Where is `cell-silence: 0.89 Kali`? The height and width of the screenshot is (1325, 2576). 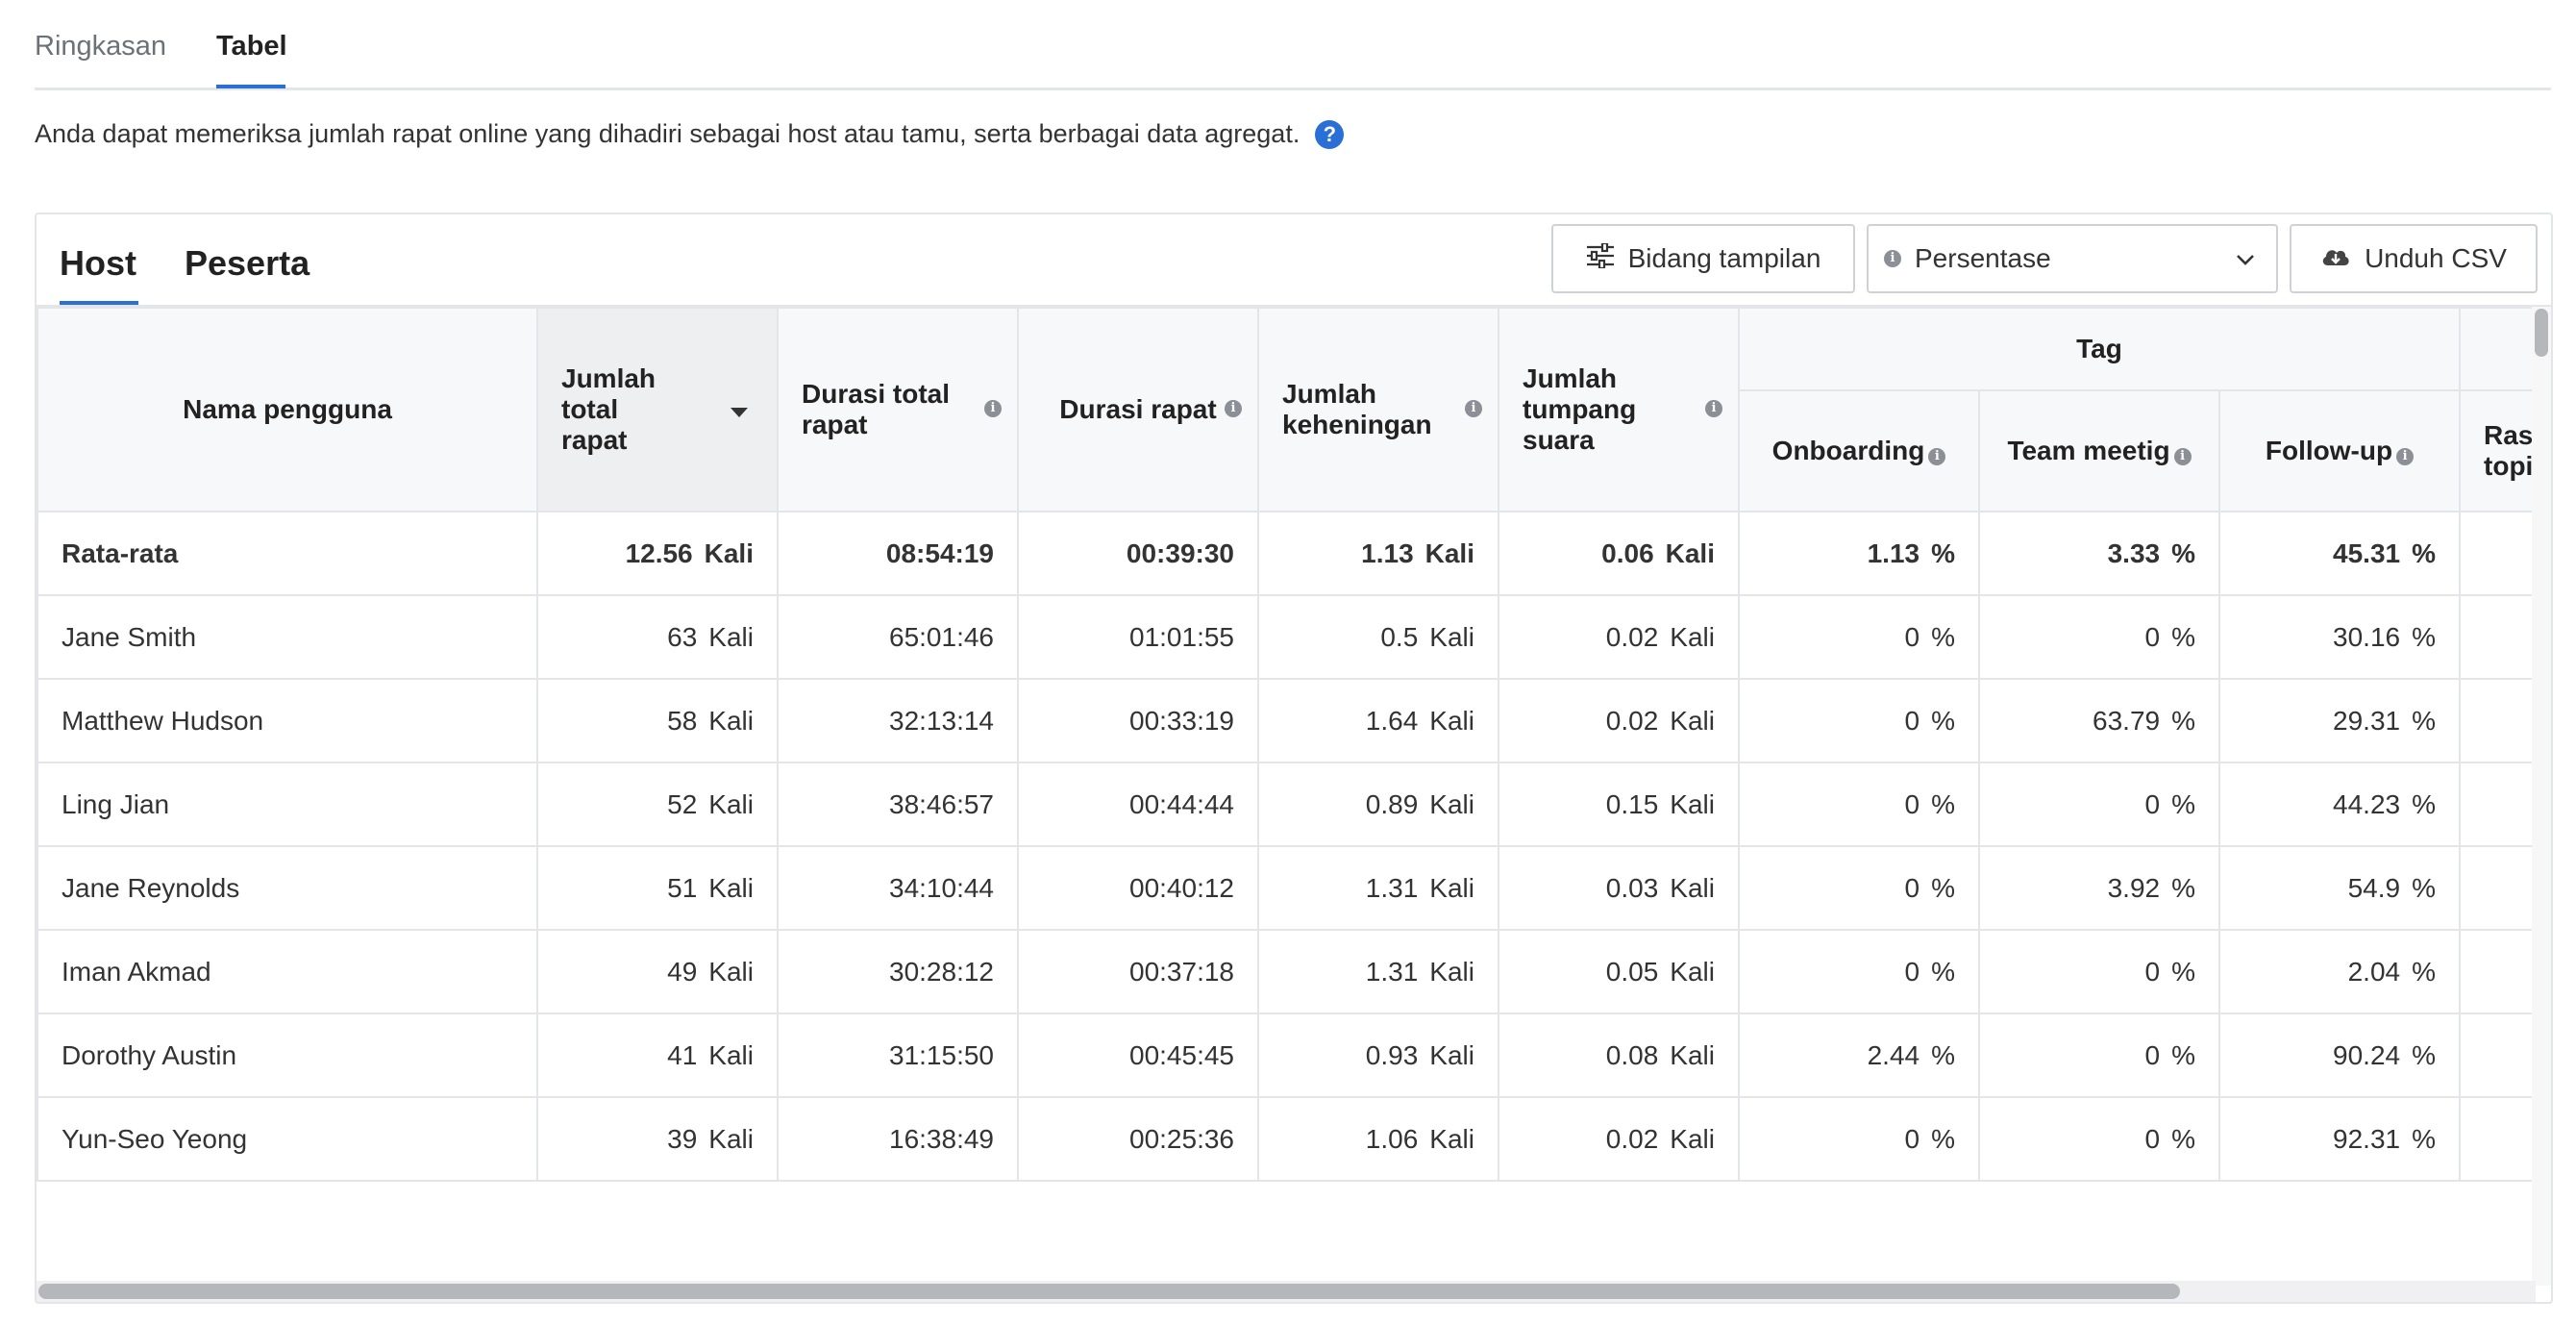
cell-silence: 0.89 Kali is located at coordinates (1378, 805).